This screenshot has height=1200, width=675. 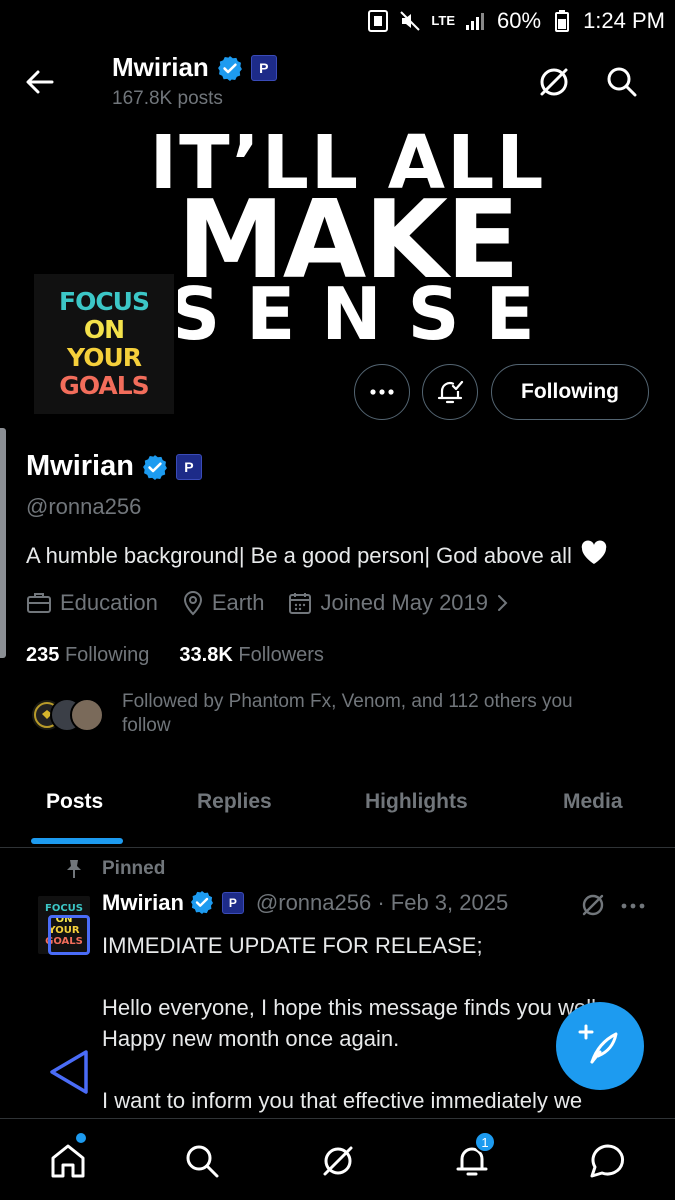 I want to click on category-label: Education, so click(x=109, y=602).